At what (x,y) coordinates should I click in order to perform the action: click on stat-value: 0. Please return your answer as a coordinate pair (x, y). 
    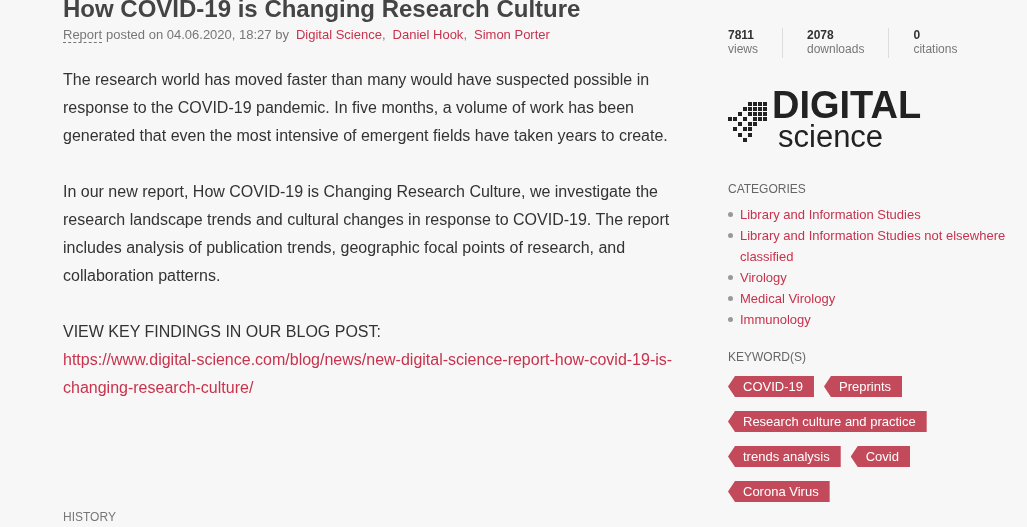
    Looking at the image, I should click on (917, 35).